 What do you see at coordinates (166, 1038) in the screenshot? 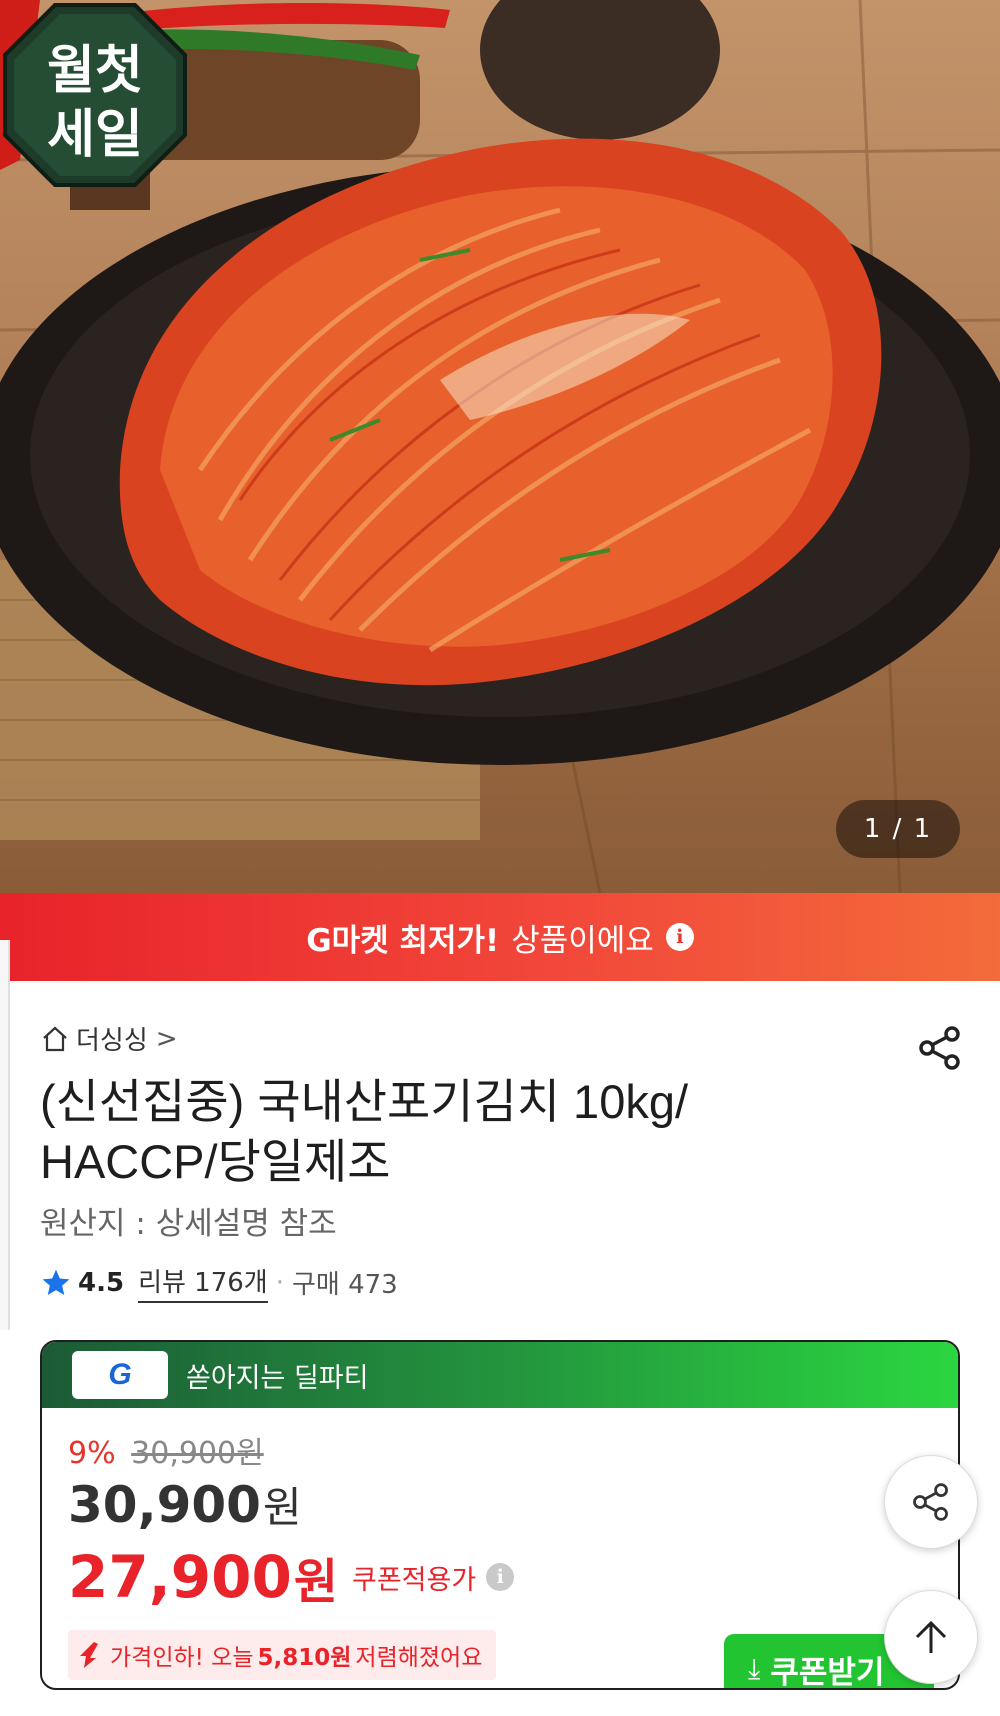
I see `chevron-right-icon: >` at bounding box center [166, 1038].